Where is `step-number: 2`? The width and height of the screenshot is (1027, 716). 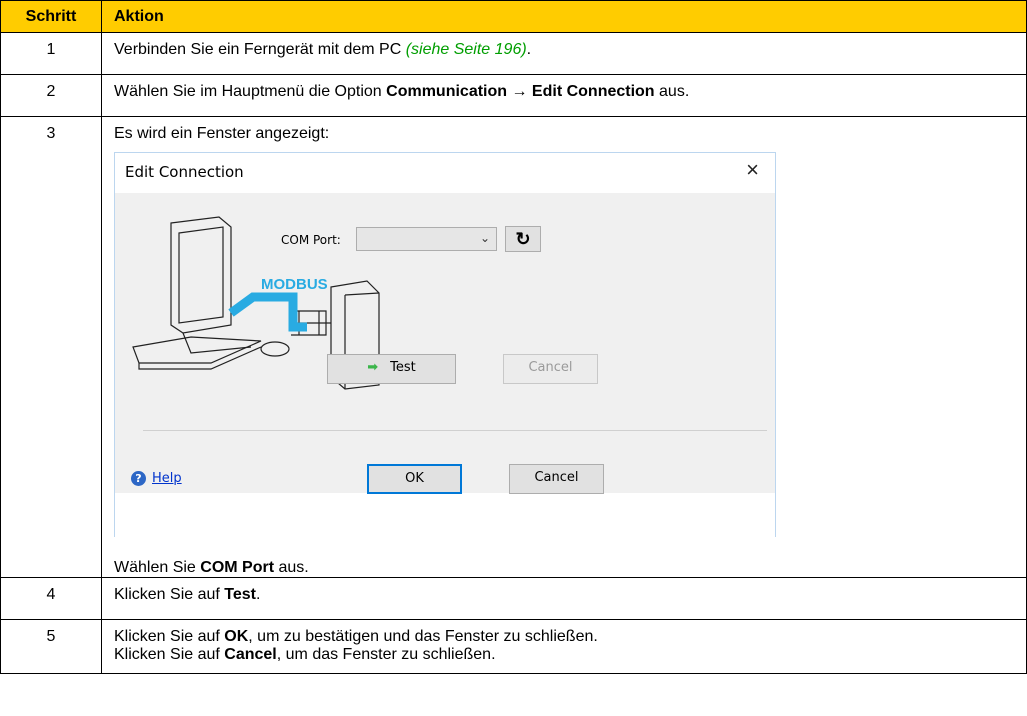
step-number: 2 is located at coordinates (51, 95).